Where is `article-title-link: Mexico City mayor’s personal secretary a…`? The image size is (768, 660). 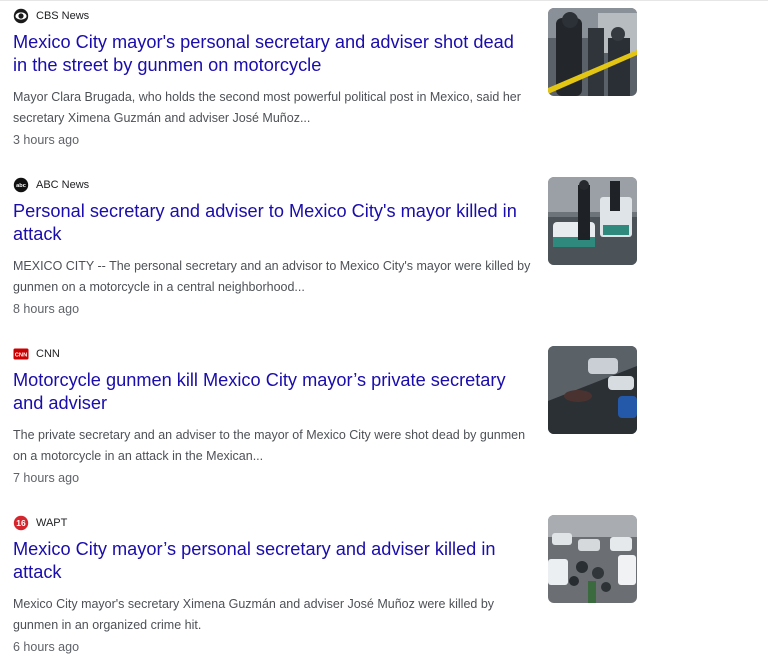
article-title-link: Mexico City mayor’s personal secretary a… is located at coordinates (273, 561).